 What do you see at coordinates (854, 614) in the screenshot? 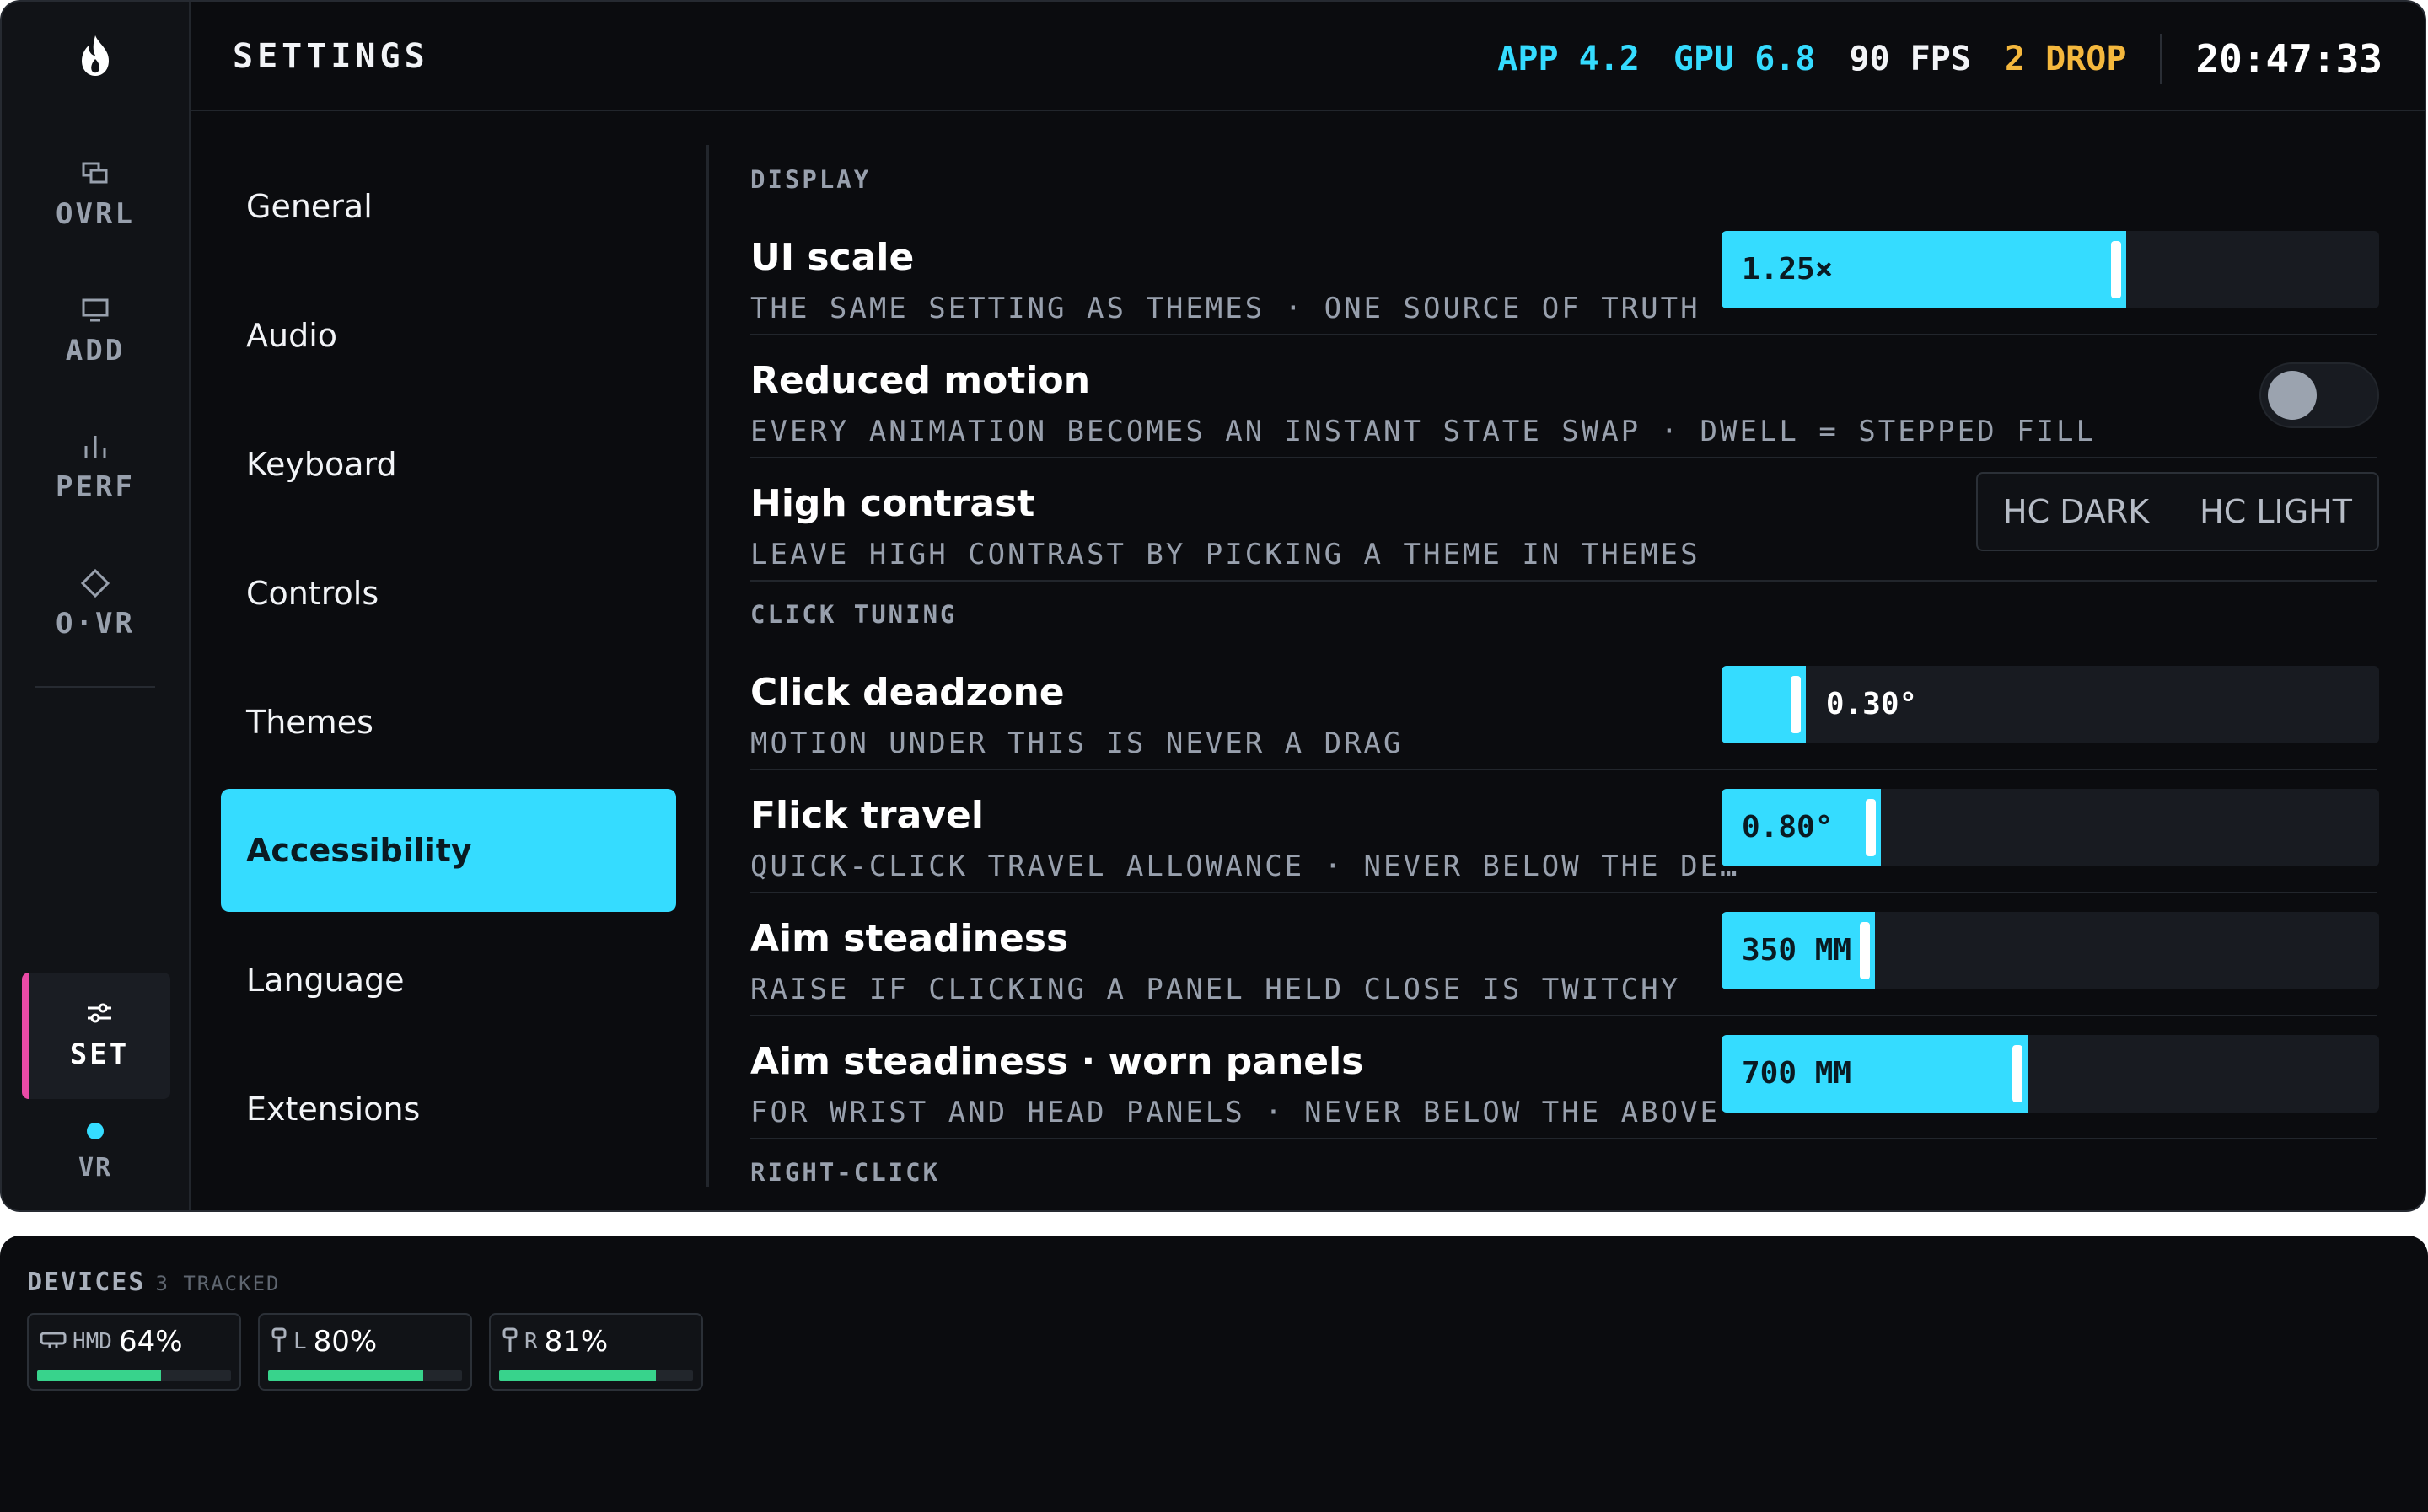
I see `section-click-tuning: CLICK TUNING` at bounding box center [854, 614].